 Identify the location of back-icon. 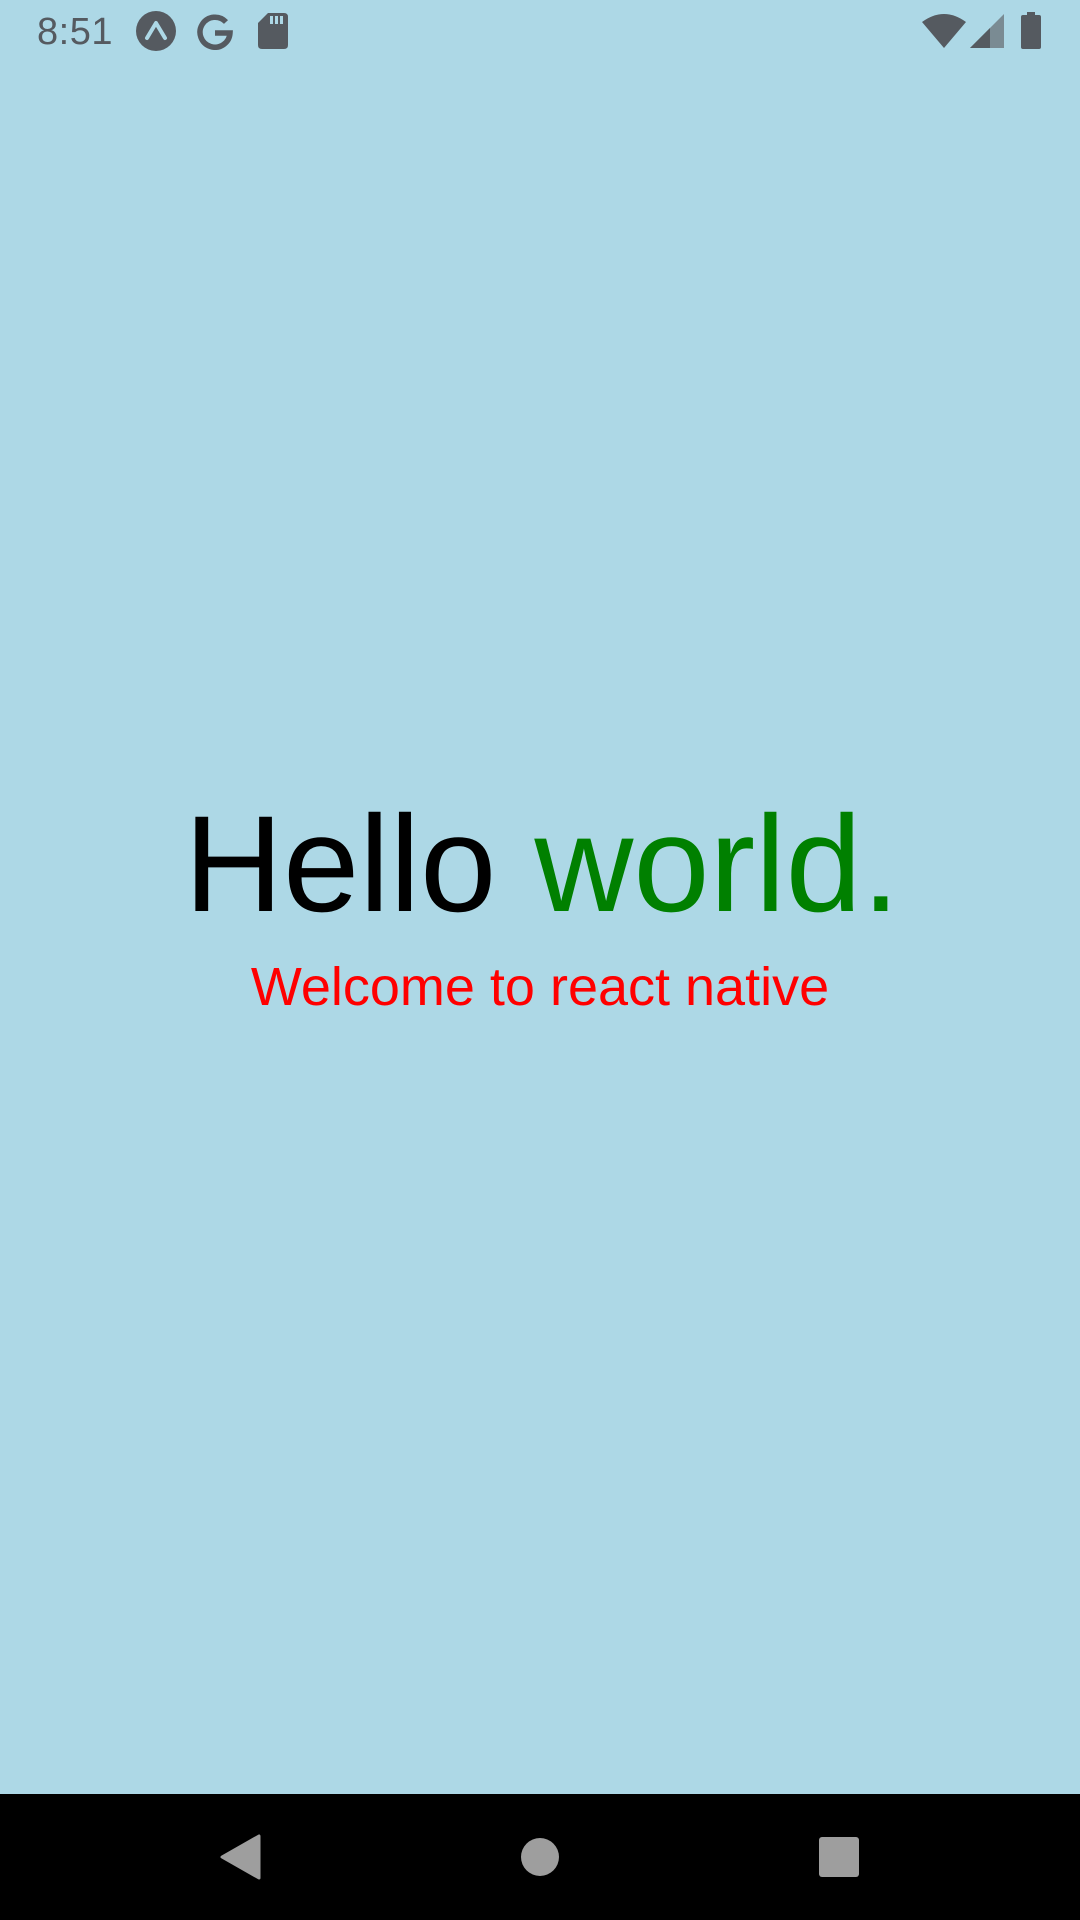
(240, 1857).